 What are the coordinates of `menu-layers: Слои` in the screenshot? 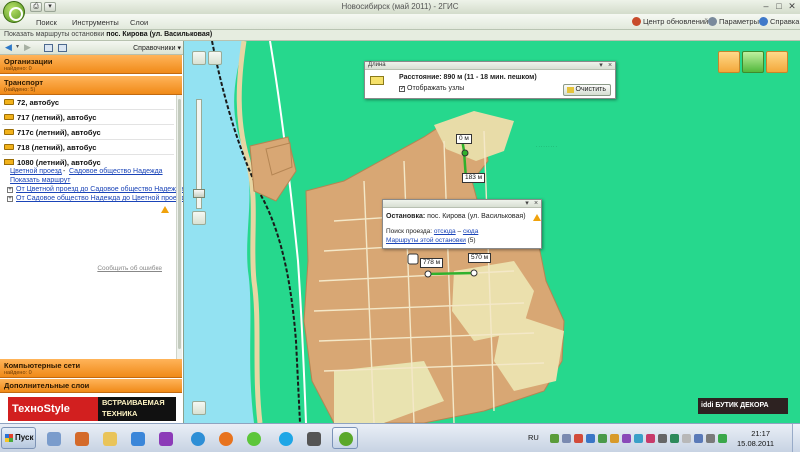 It's located at (139, 22).